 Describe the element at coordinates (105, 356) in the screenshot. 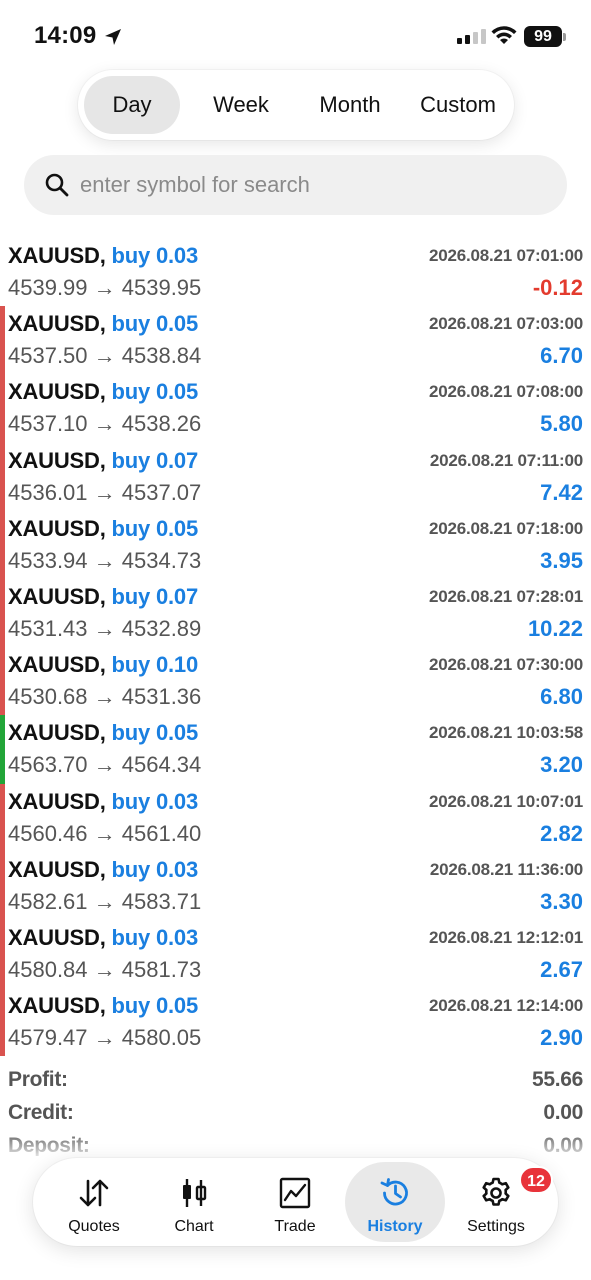

I see `trade-prices: 4537.50 → 4538.84` at that location.